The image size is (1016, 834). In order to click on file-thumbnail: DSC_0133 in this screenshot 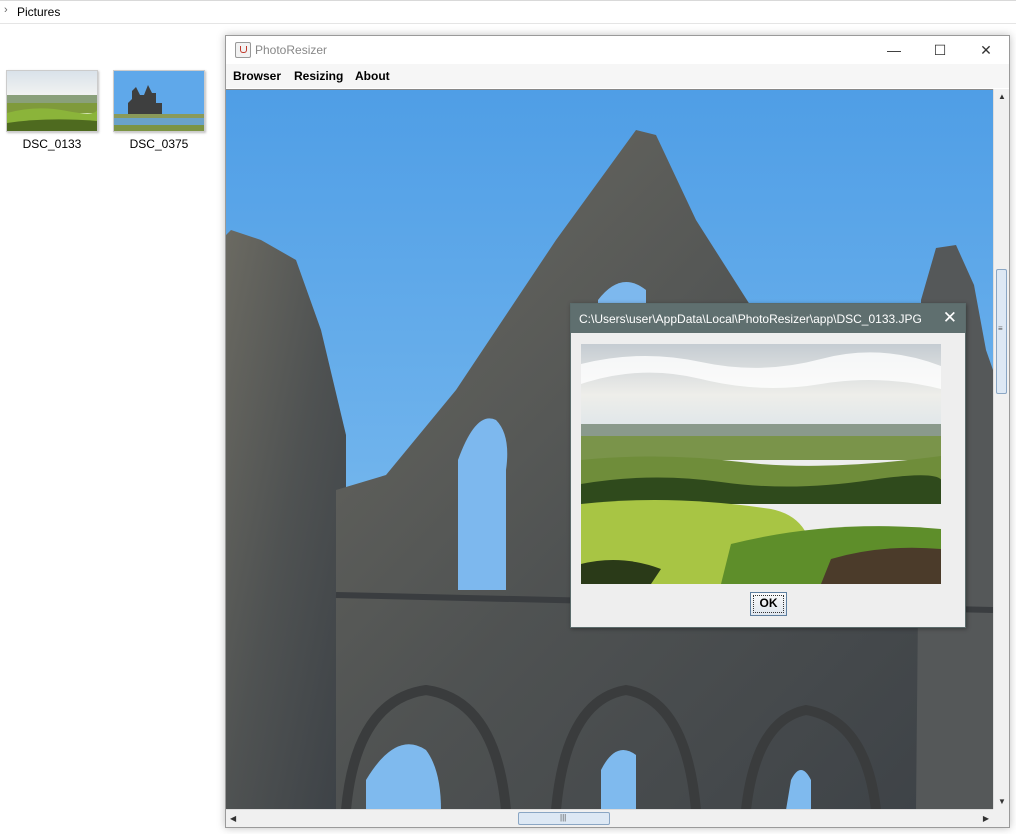, I will do `click(52, 110)`.